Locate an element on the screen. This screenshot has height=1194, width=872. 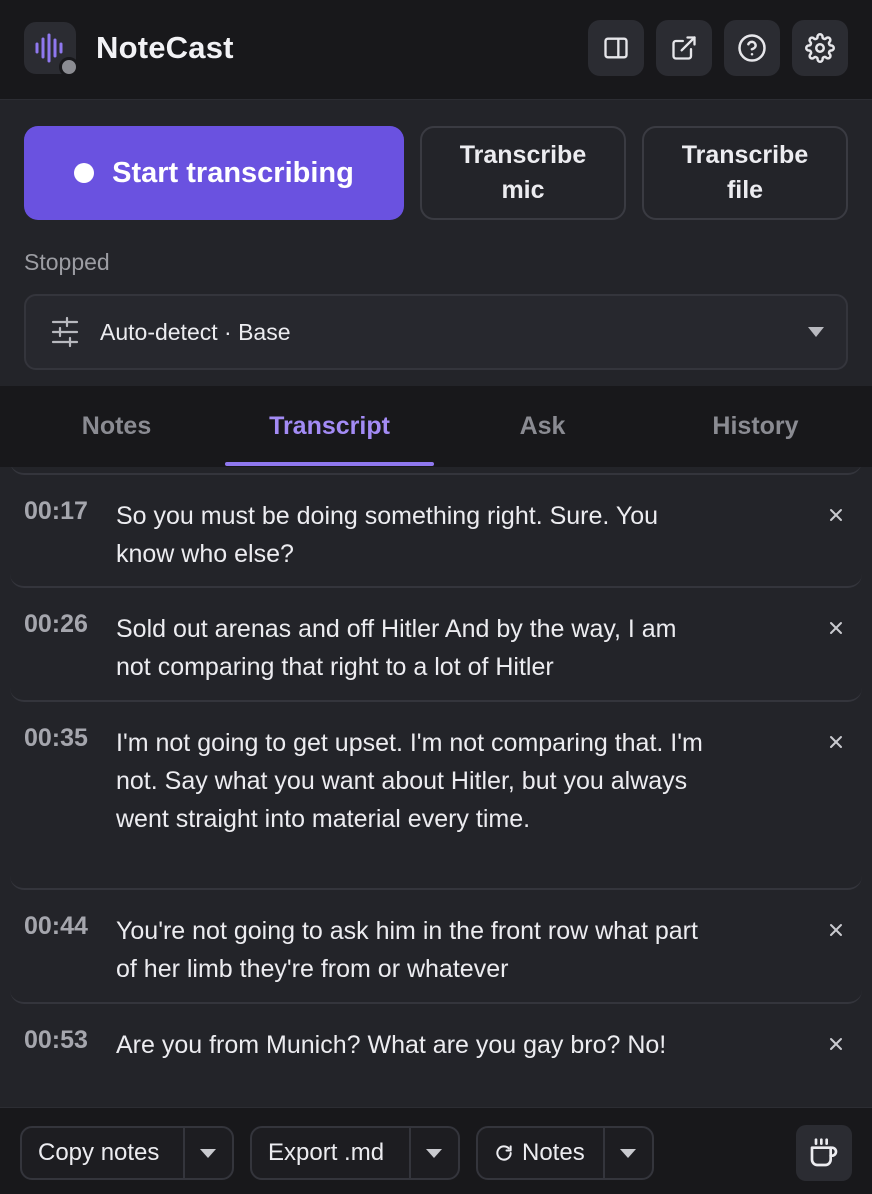
notes-label: Notes is located at coordinates (553, 1152).